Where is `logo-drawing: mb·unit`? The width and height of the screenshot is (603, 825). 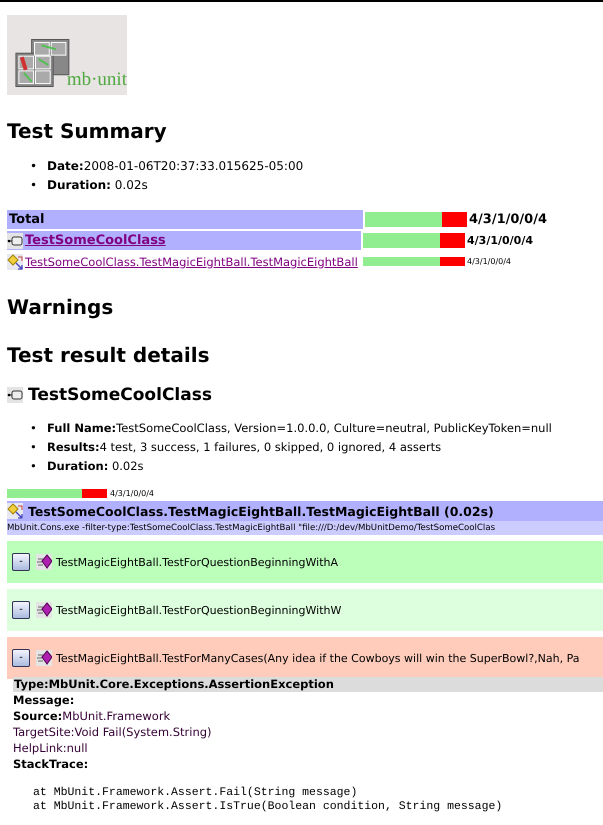 logo-drawing: mb·unit is located at coordinates (67, 55).